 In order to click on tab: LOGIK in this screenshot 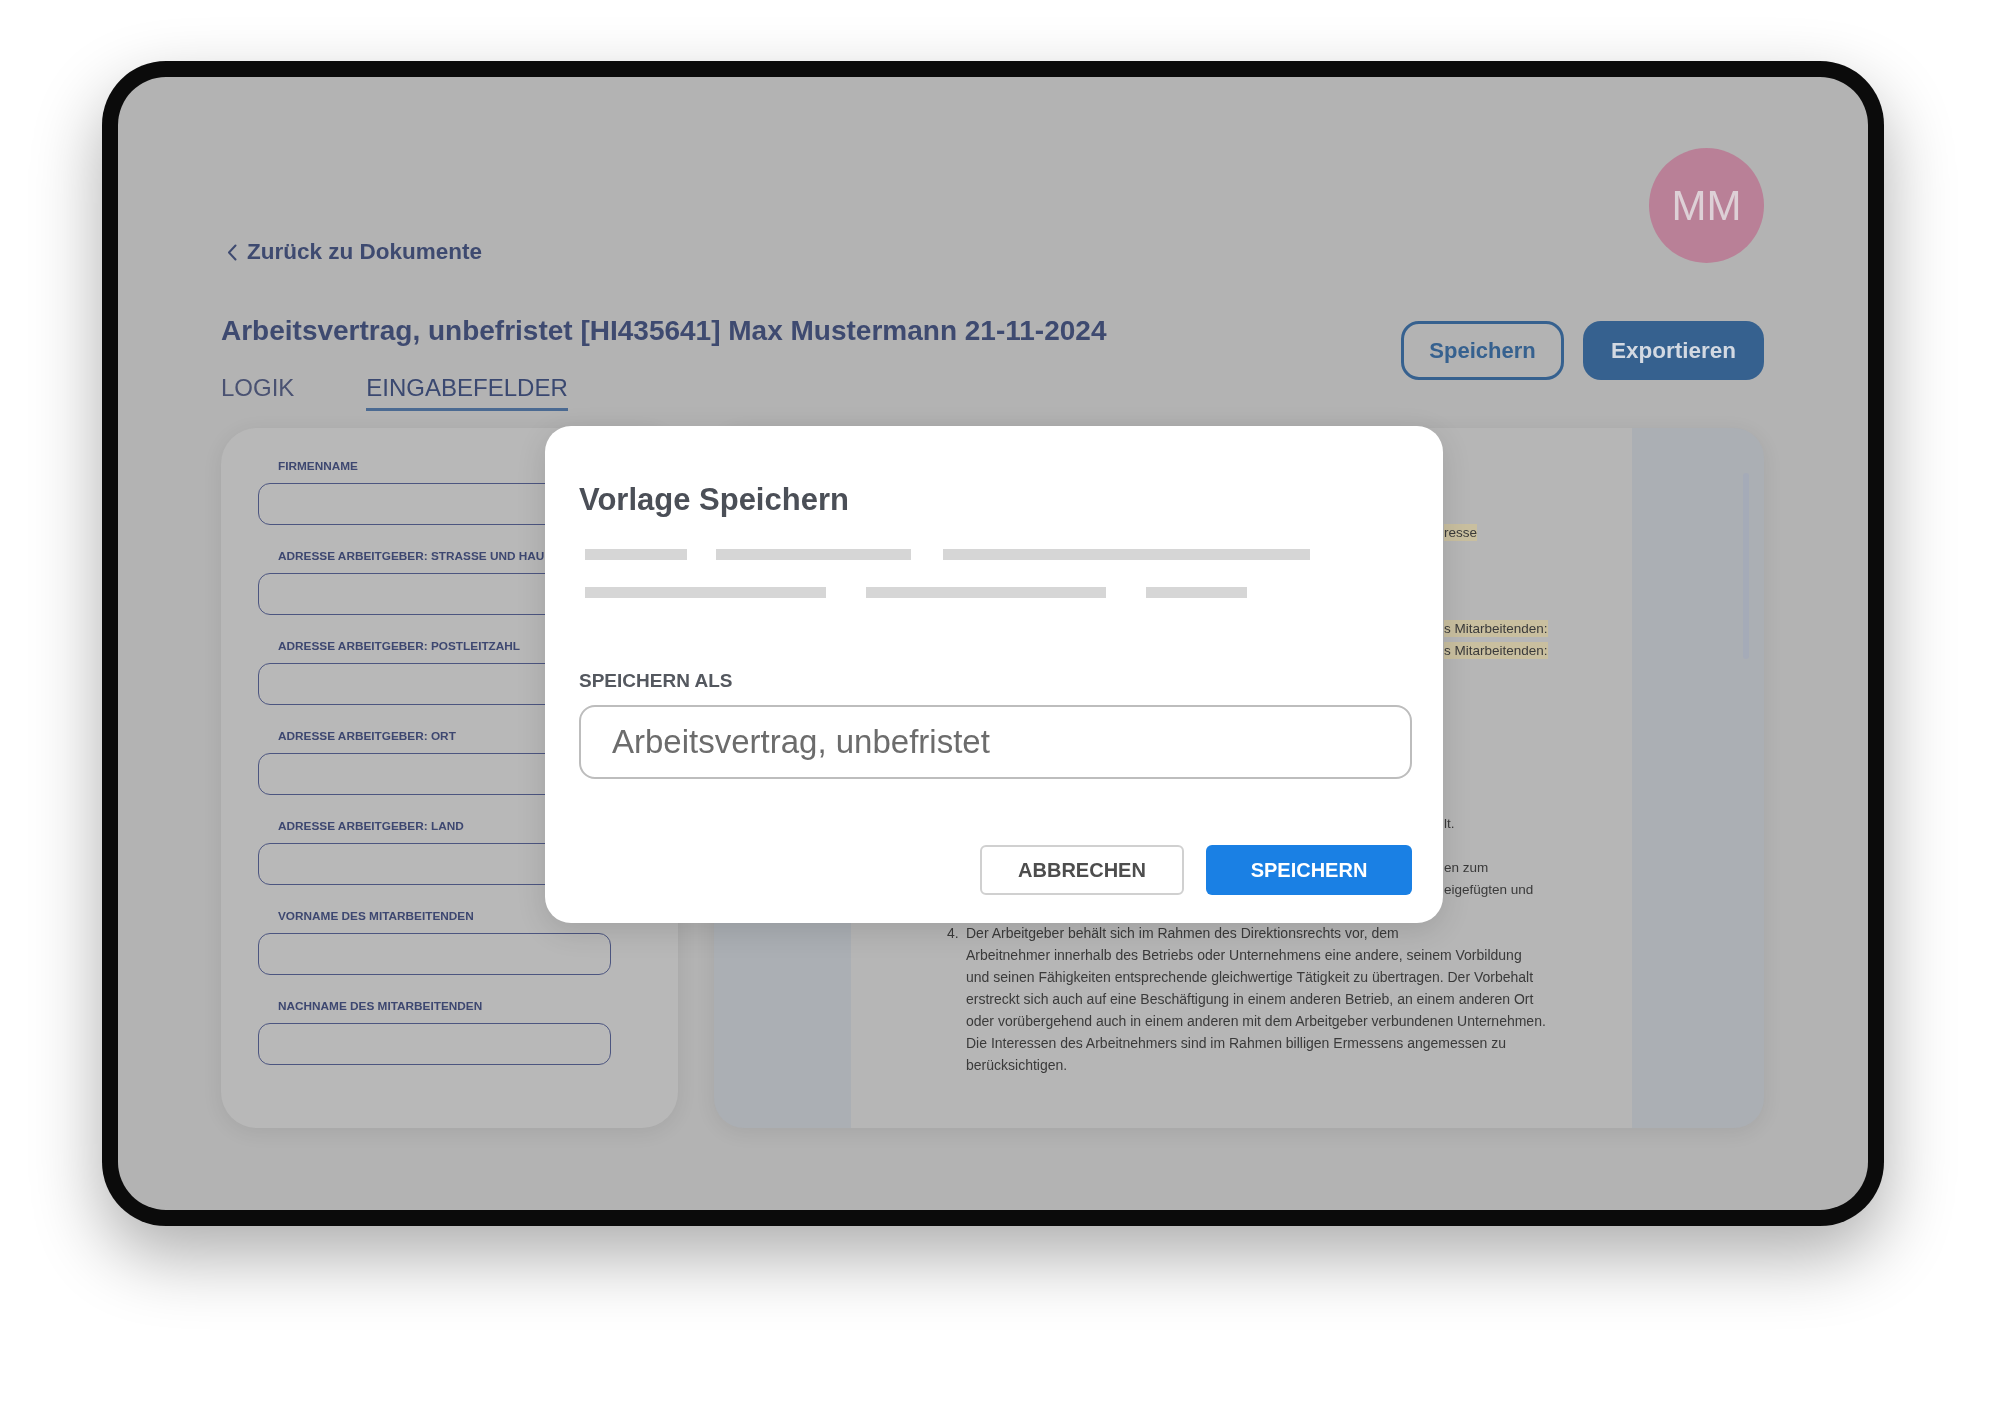, I will do `click(258, 392)`.